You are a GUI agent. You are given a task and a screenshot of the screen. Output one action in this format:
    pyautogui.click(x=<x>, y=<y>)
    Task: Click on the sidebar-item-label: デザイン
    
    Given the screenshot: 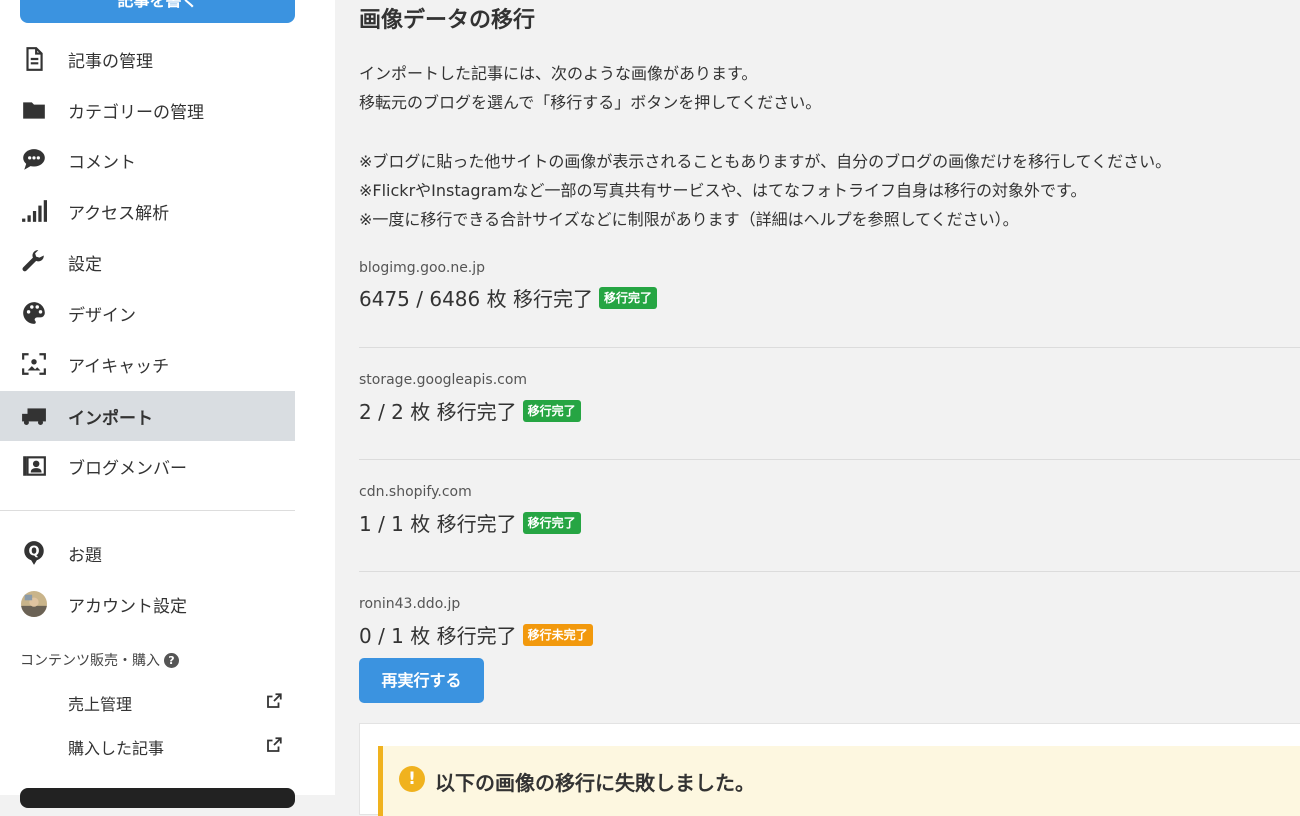 What is the action you would take?
    pyautogui.click(x=102, y=315)
    